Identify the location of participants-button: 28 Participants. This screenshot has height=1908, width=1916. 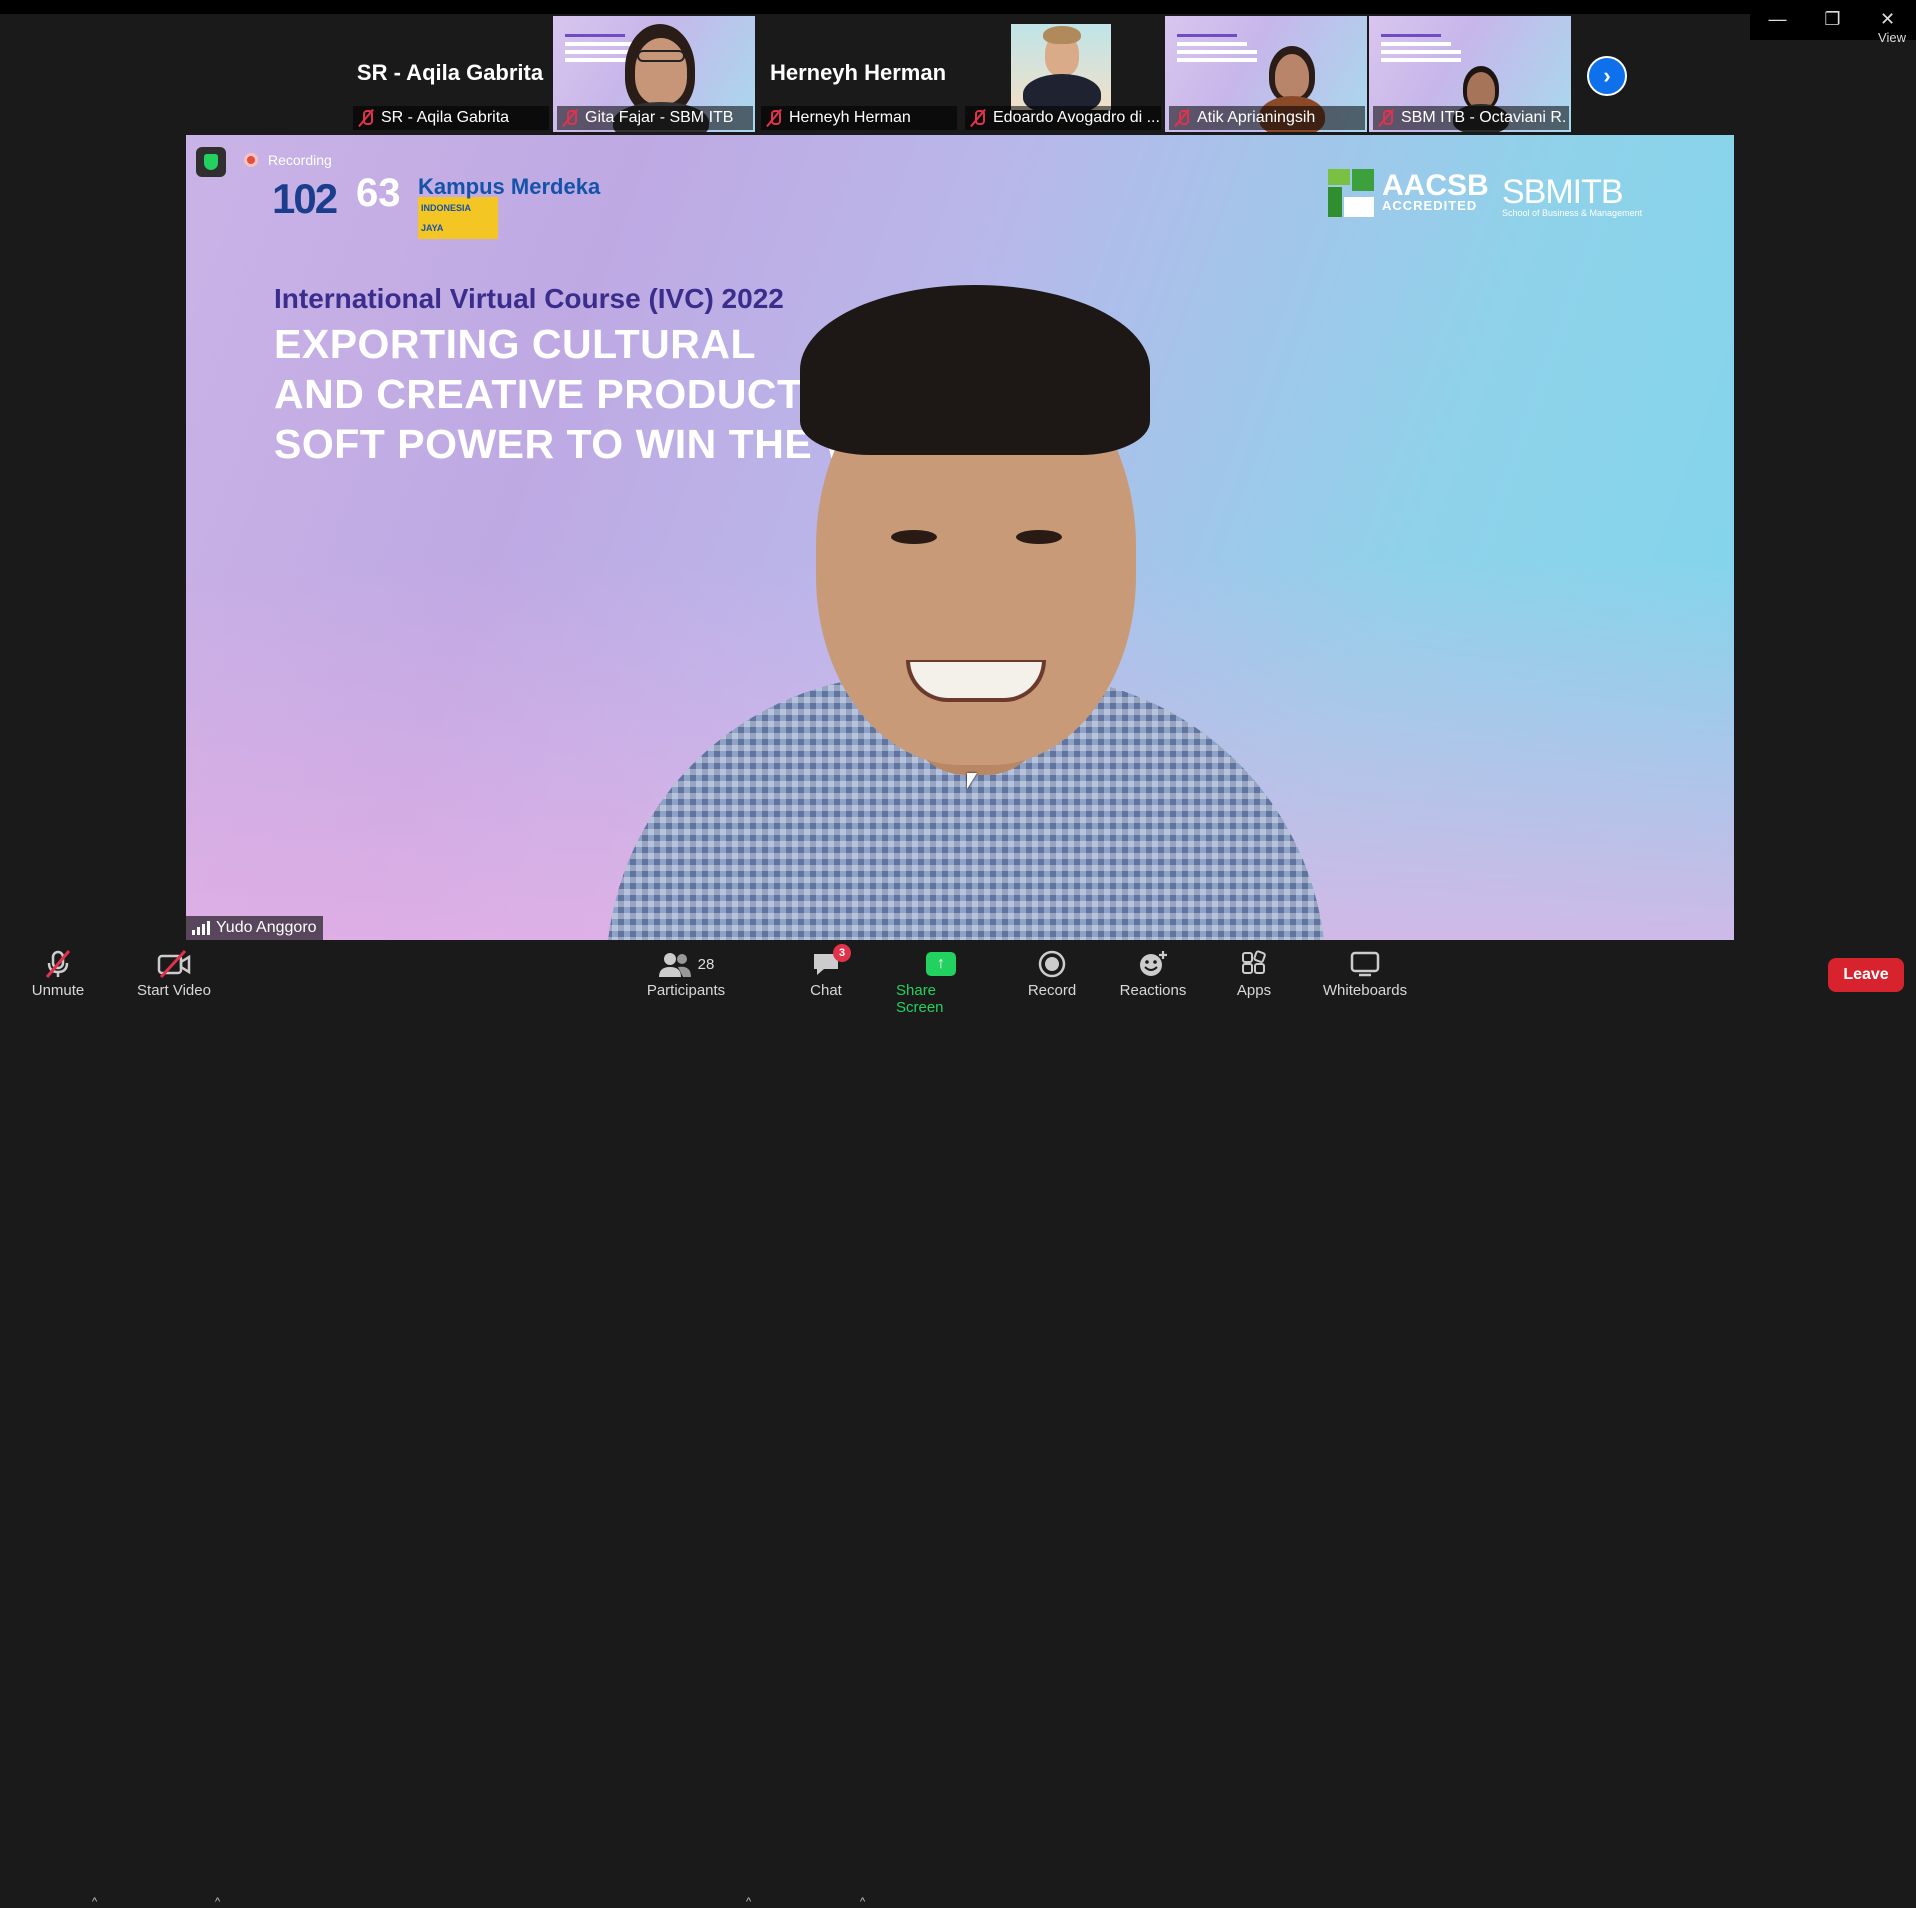
(686, 972).